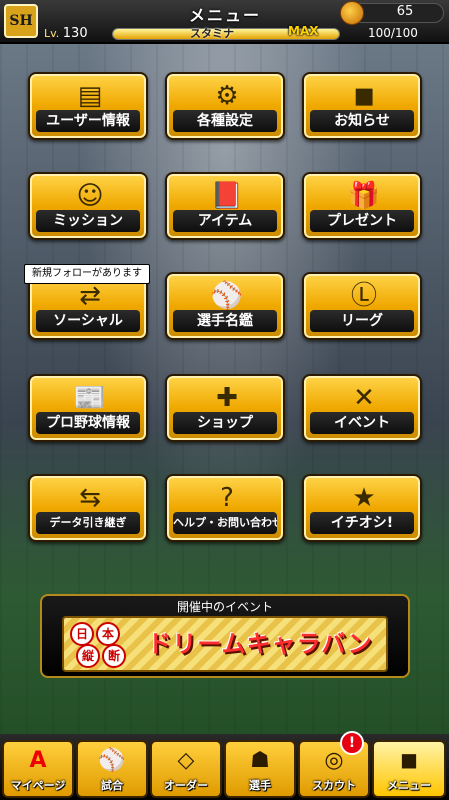 Image resolution: width=449 pixels, height=800 pixels. I want to click on league-button: Ⓛ リーグ, so click(362, 306).